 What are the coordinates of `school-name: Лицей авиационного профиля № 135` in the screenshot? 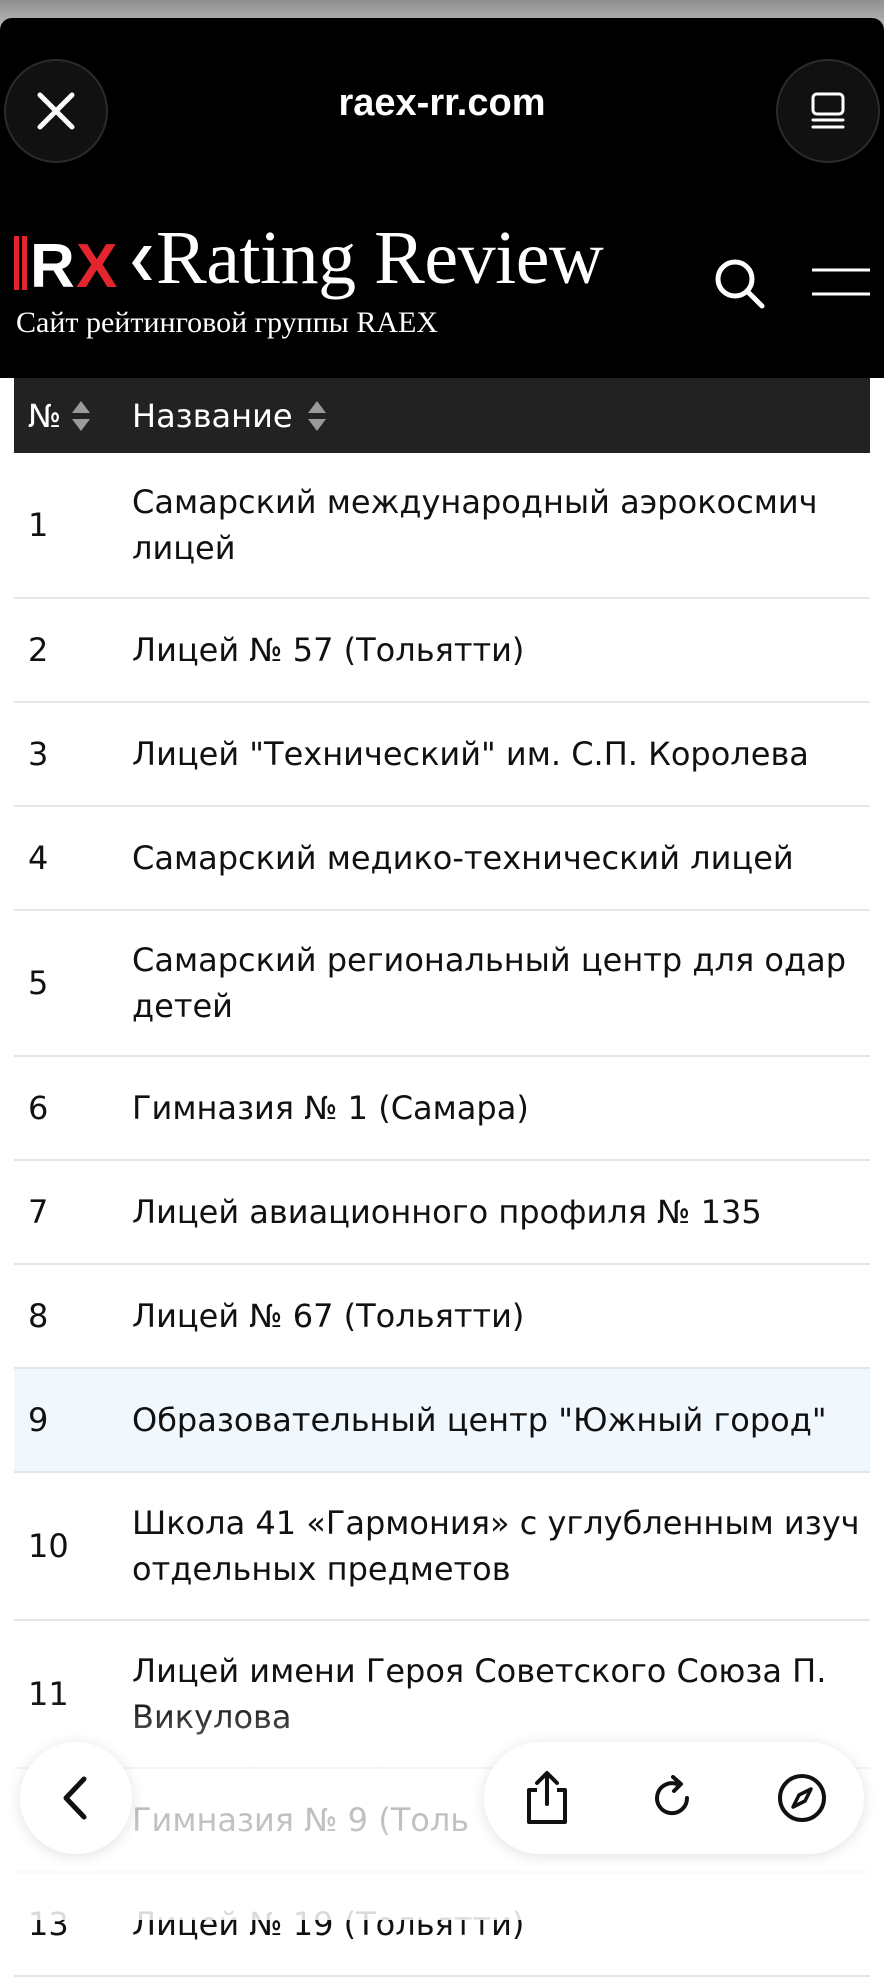 It's located at (501, 1212).